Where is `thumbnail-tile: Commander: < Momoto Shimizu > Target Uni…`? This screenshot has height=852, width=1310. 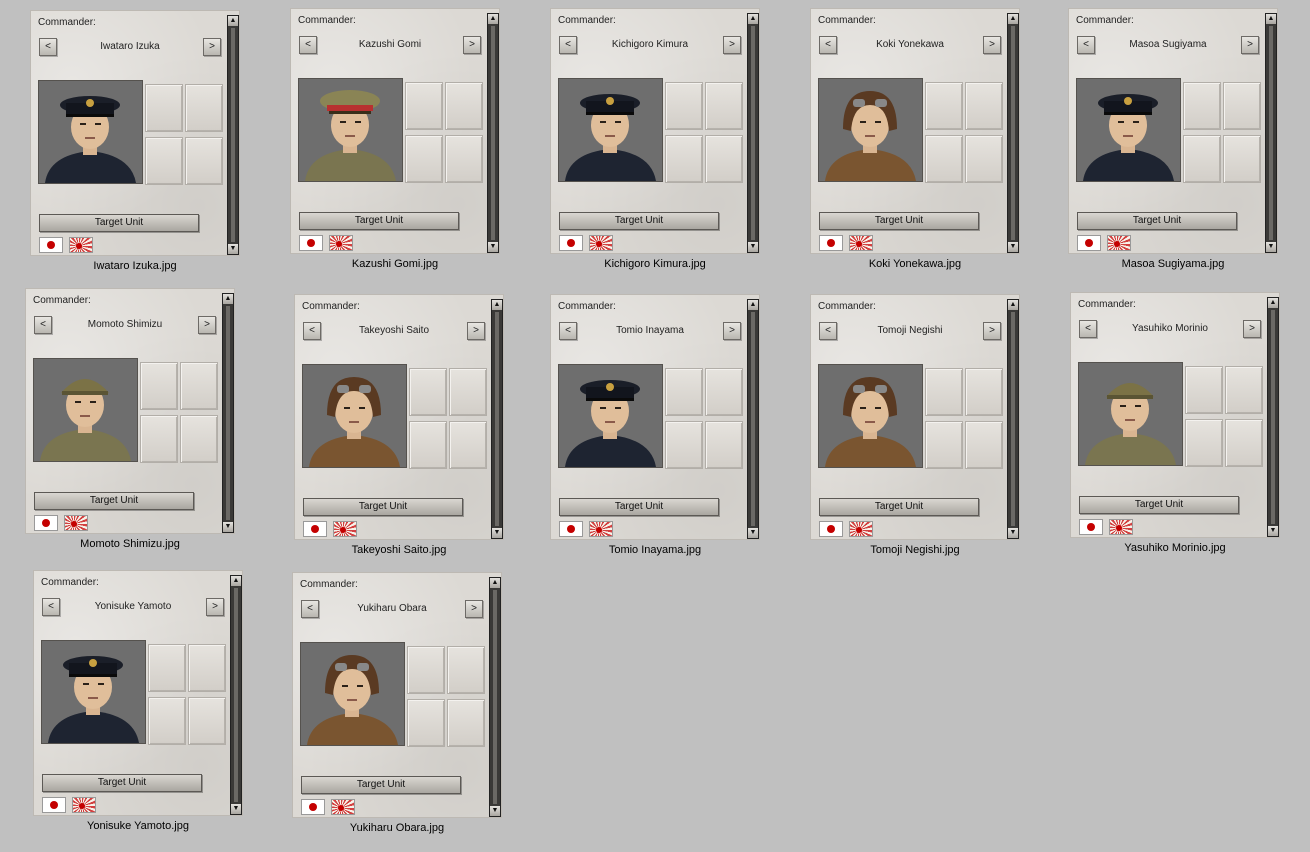 thumbnail-tile: Commander: < Momoto Shimizu > Target Uni… is located at coordinates (155, 428).